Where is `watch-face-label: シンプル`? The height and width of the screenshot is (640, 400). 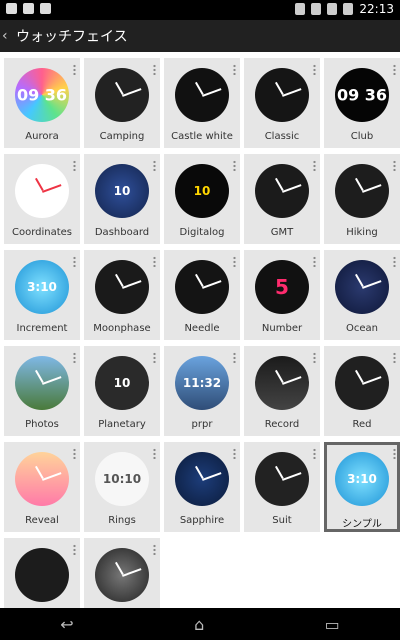
watch-face-label: シンプル is located at coordinates (362, 524).